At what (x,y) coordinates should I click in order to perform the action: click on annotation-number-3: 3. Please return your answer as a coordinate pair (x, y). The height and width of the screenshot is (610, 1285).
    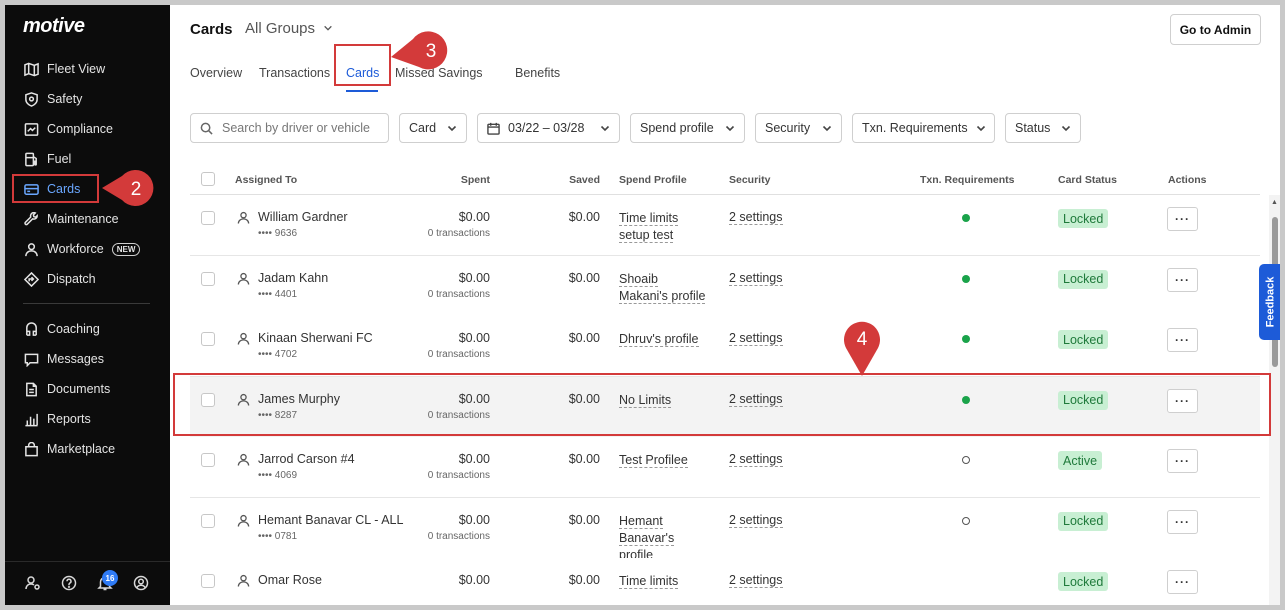
    Looking at the image, I should click on (431, 51).